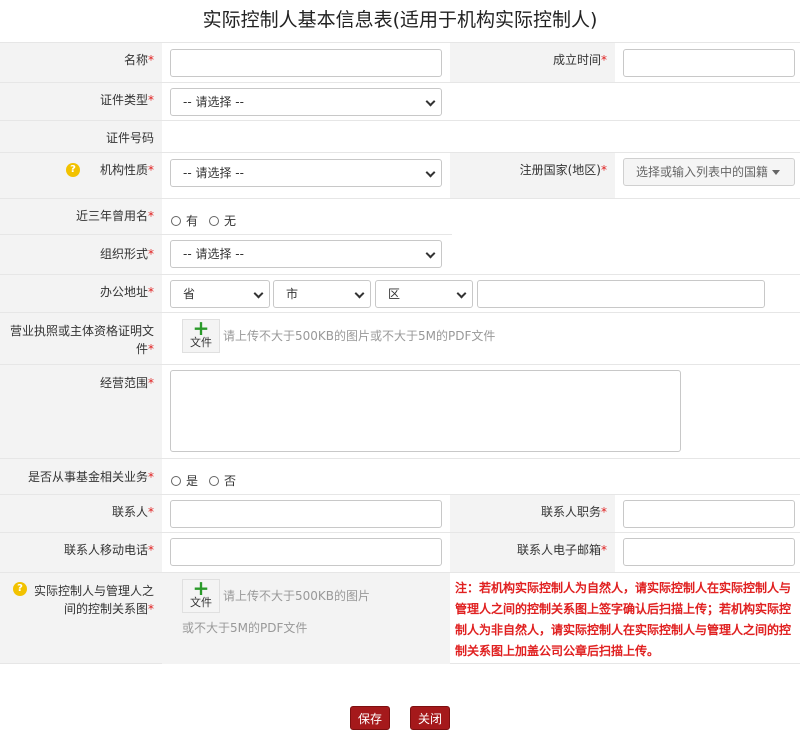 The image size is (800, 747). I want to click on row-contact-phone: 联系人移动电话* 联系人电子邮箱*, so click(400, 552).